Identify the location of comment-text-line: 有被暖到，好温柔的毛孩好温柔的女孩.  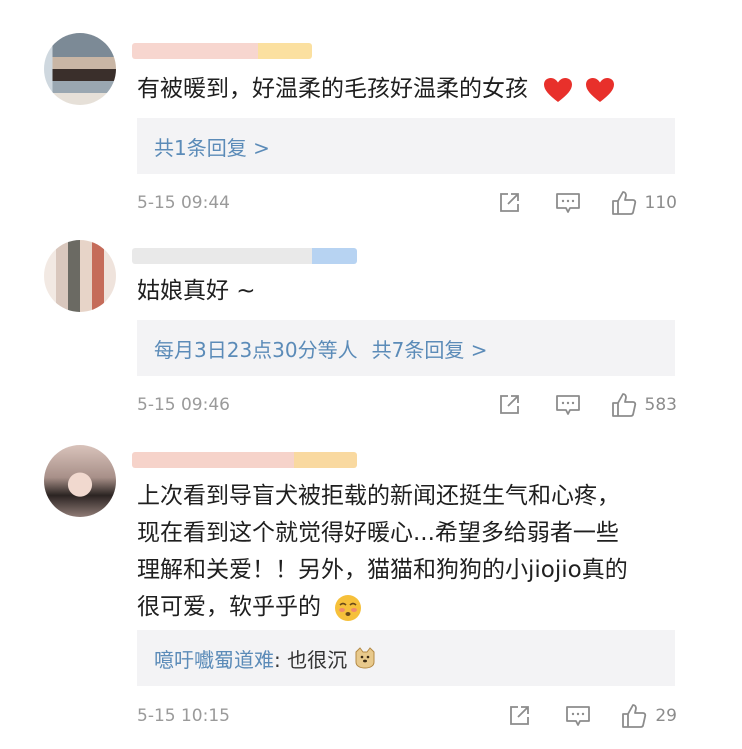
(332, 89).